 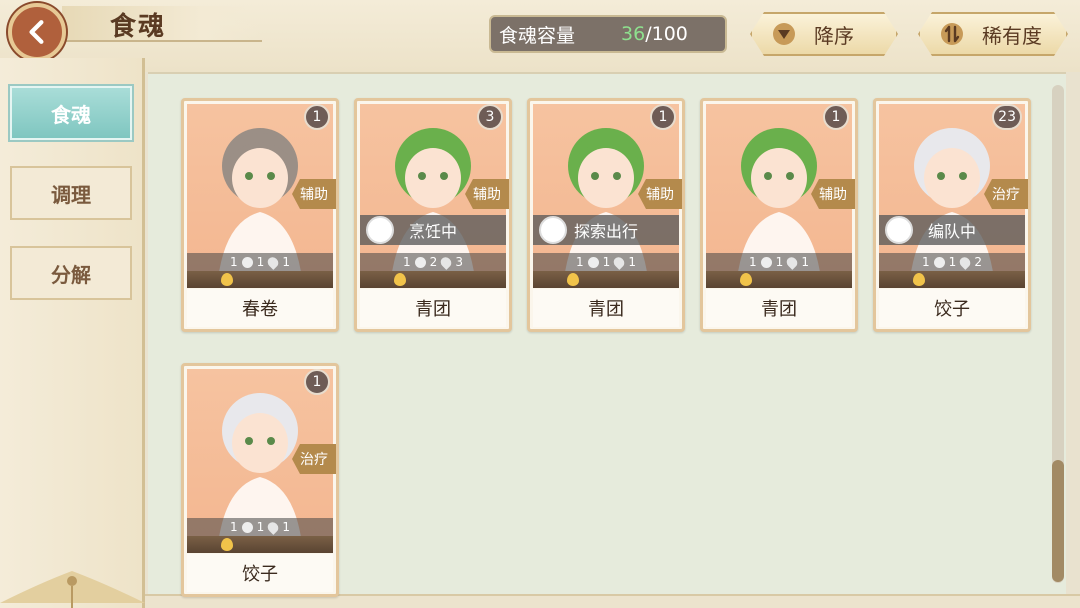 I want to click on card-count-badge: 3, so click(x=490, y=117).